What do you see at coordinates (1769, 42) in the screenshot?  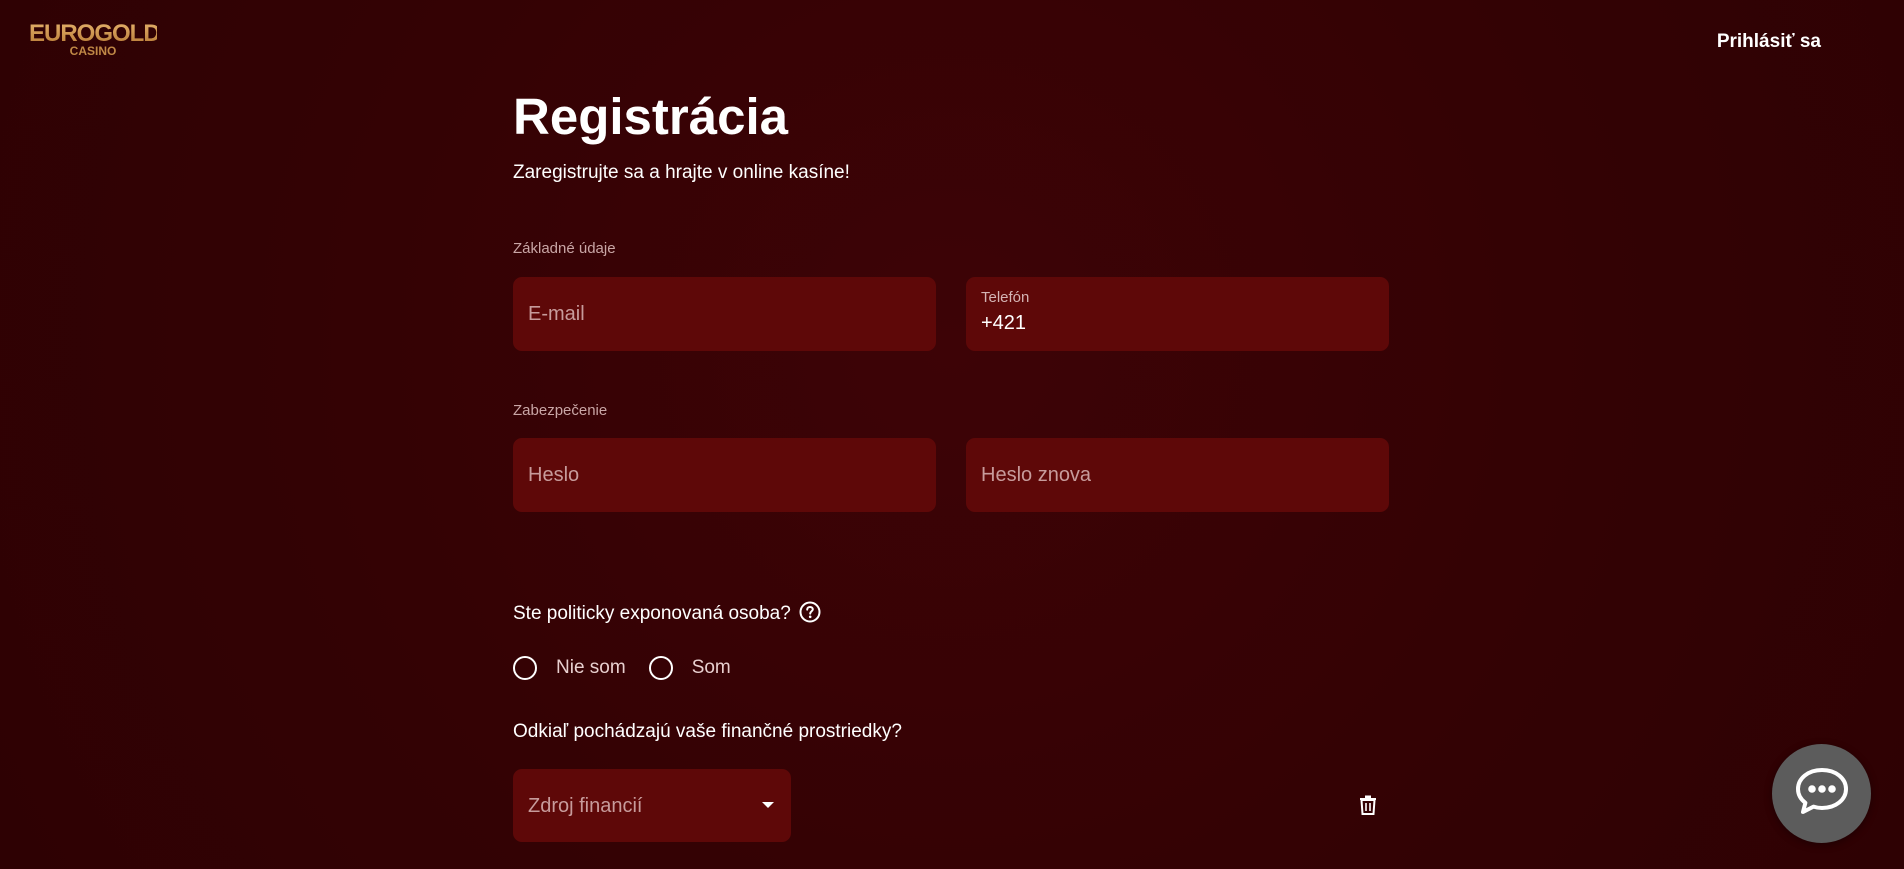 I see `login-link: Prihlásiť sa` at bounding box center [1769, 42].